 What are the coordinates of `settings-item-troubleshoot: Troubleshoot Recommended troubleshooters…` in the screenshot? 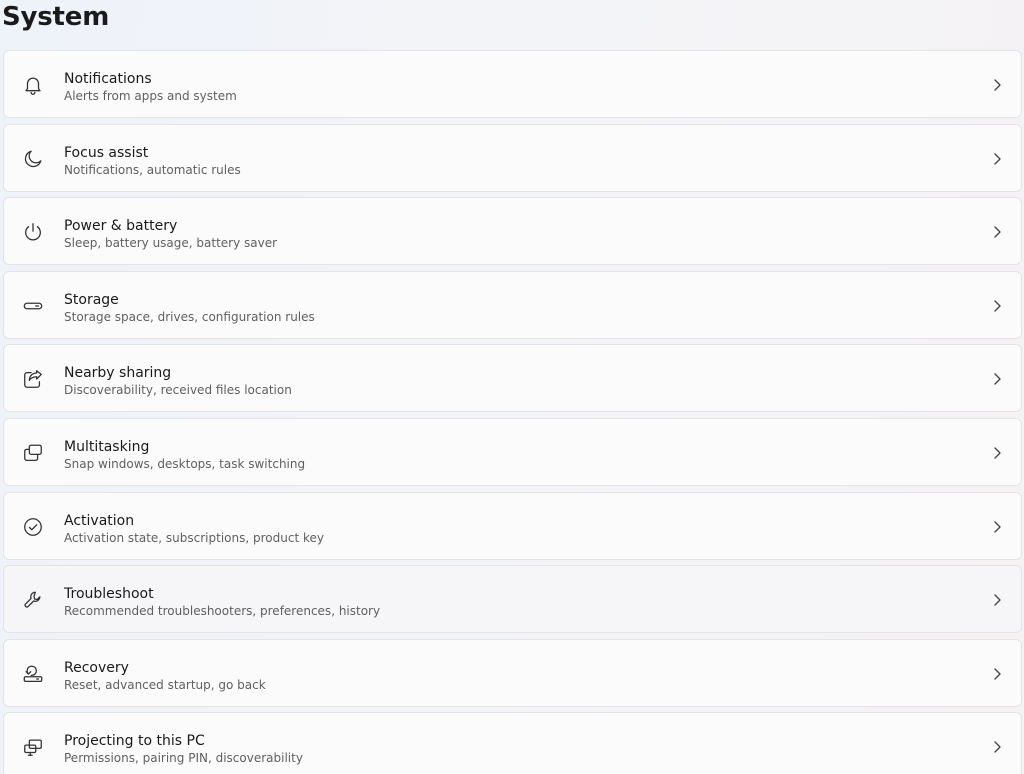 It's located at (512, 599).